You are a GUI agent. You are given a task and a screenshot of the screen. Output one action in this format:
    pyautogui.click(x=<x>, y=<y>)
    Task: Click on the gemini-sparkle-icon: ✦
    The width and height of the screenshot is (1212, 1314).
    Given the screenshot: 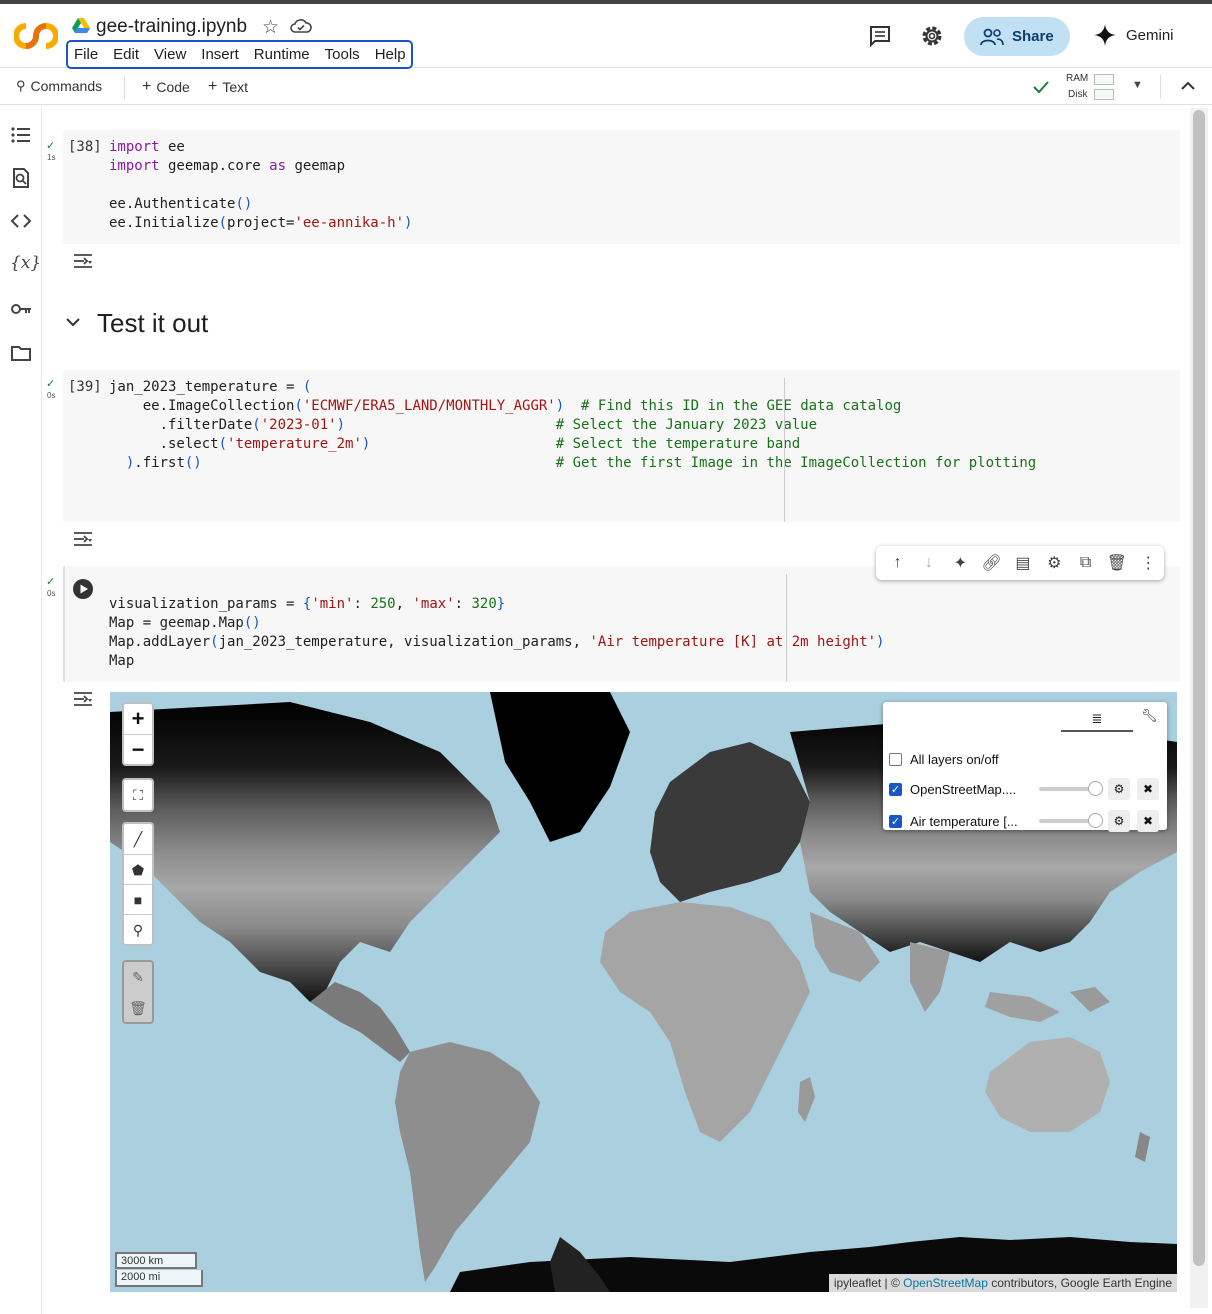 What is the action you would take?
    pyautogui.click(x=960, y=563)
    